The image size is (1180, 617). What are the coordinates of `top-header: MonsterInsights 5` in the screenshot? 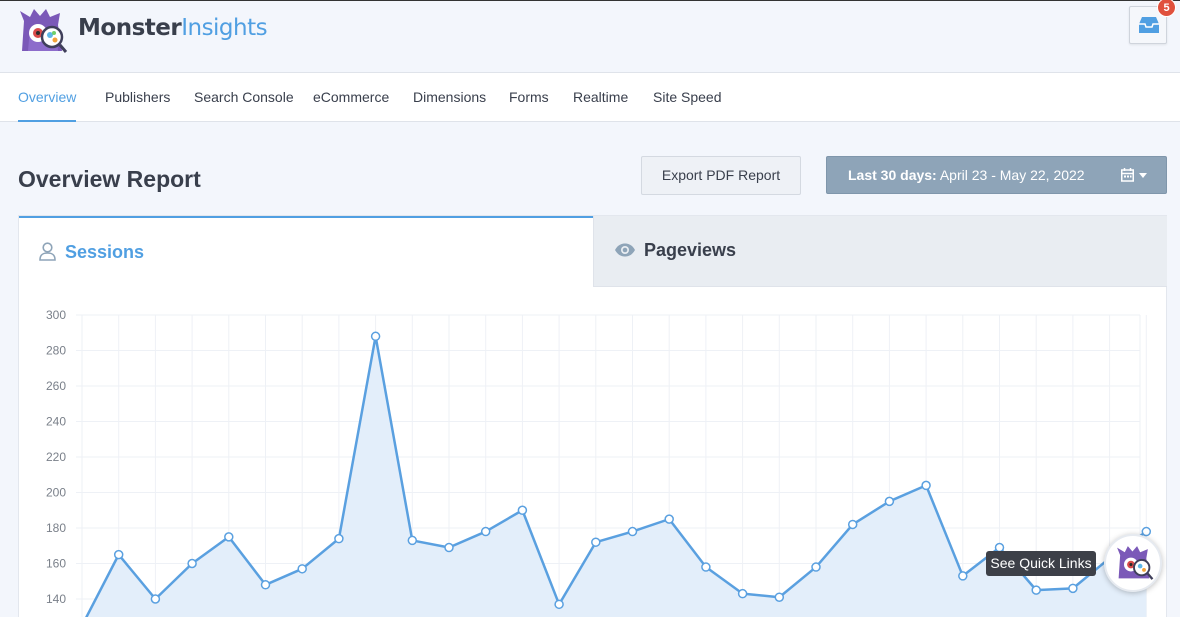 It's located at (590, 36).